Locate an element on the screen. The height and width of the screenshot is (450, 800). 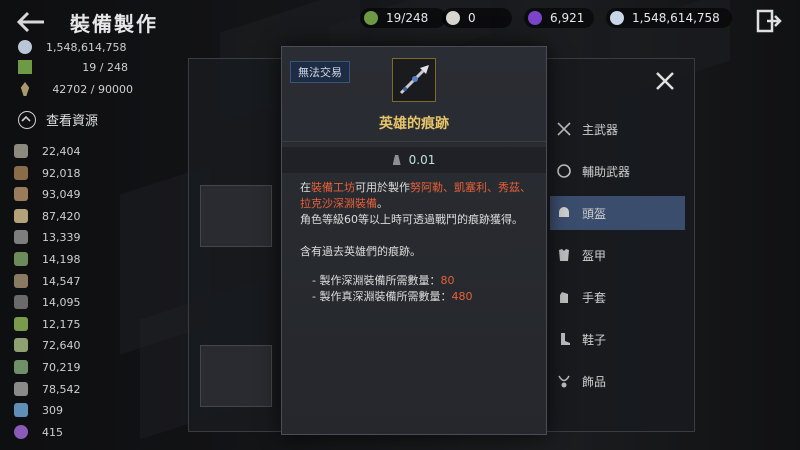
item-icon is located at coordinates (414, 80).